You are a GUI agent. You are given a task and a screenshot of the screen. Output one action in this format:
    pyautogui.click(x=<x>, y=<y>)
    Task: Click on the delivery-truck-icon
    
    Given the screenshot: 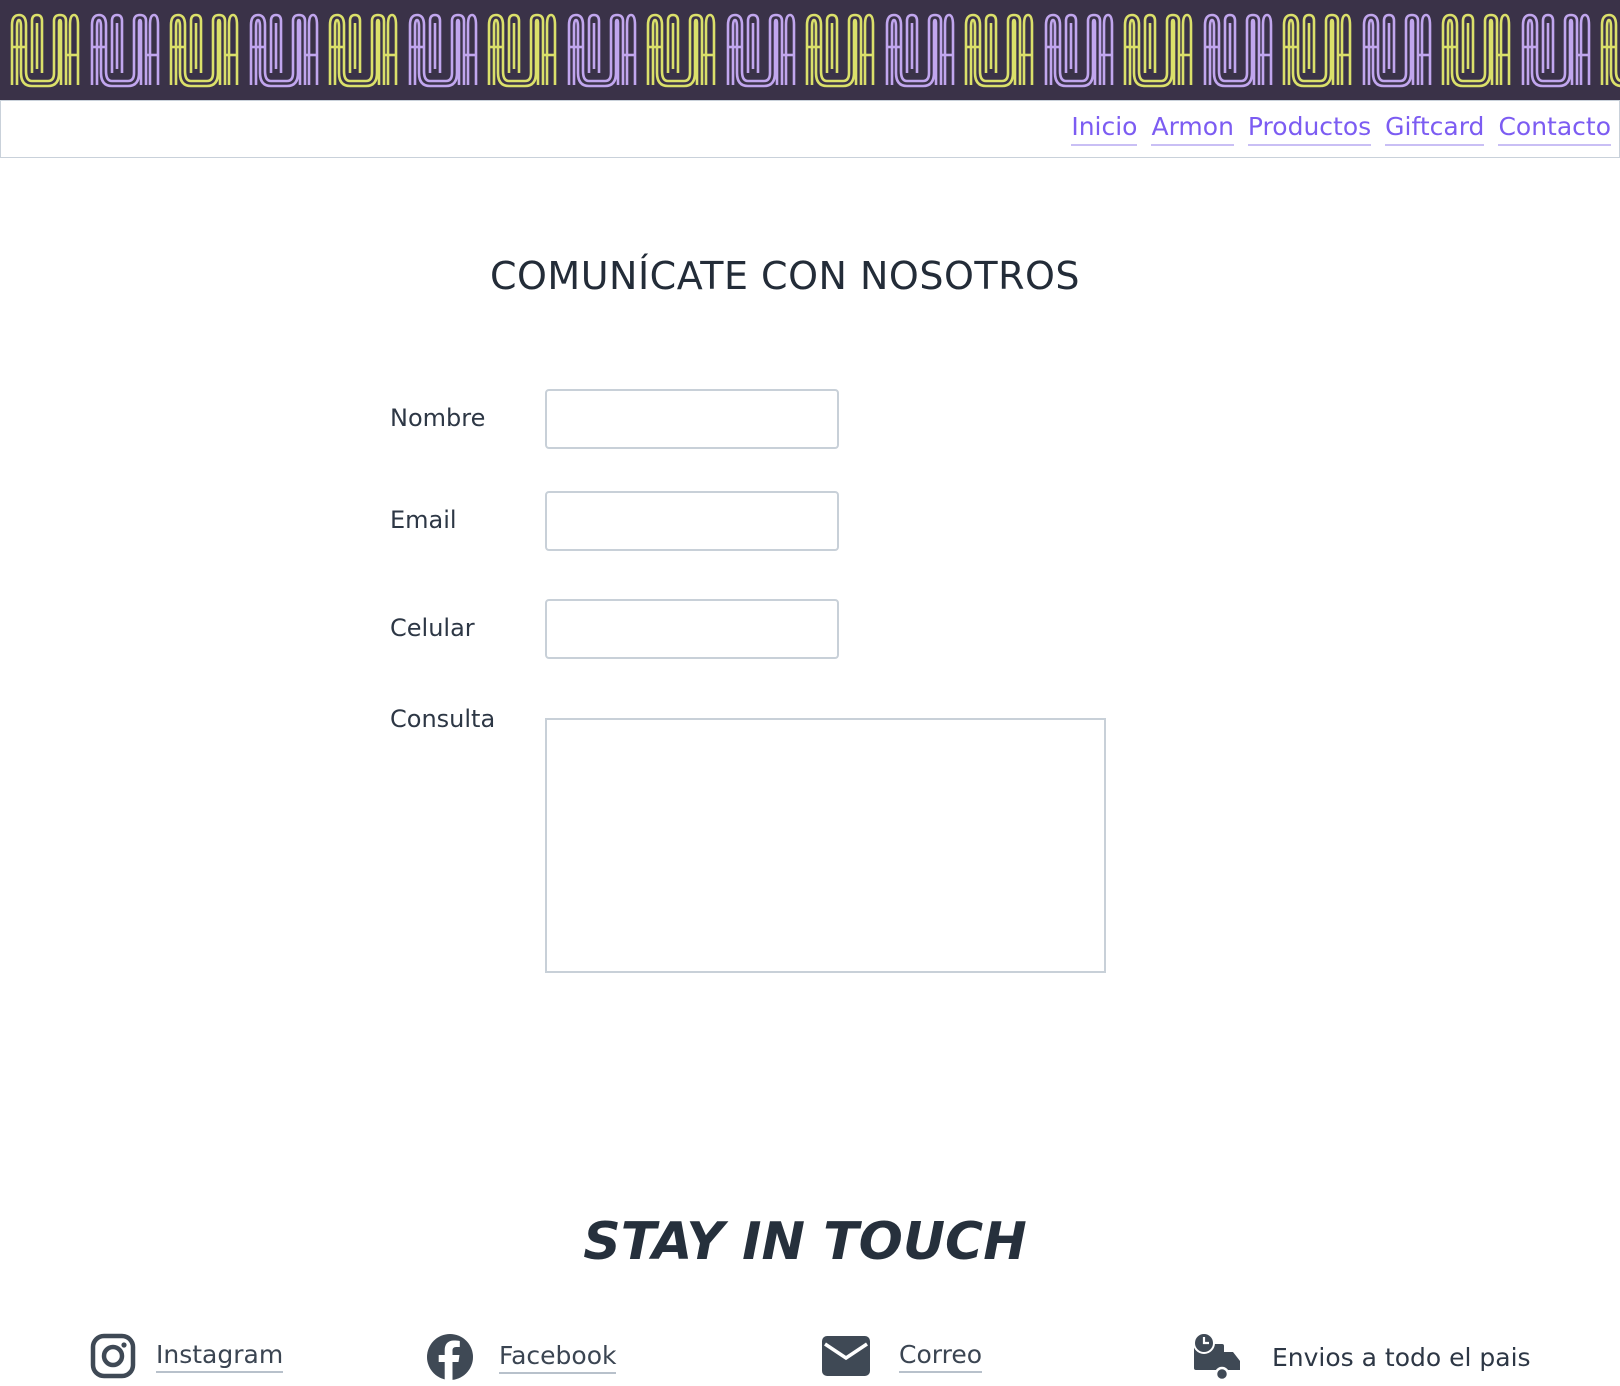 What is the action you would take?
    pyautogui.click(x=1217, y=1357)
    